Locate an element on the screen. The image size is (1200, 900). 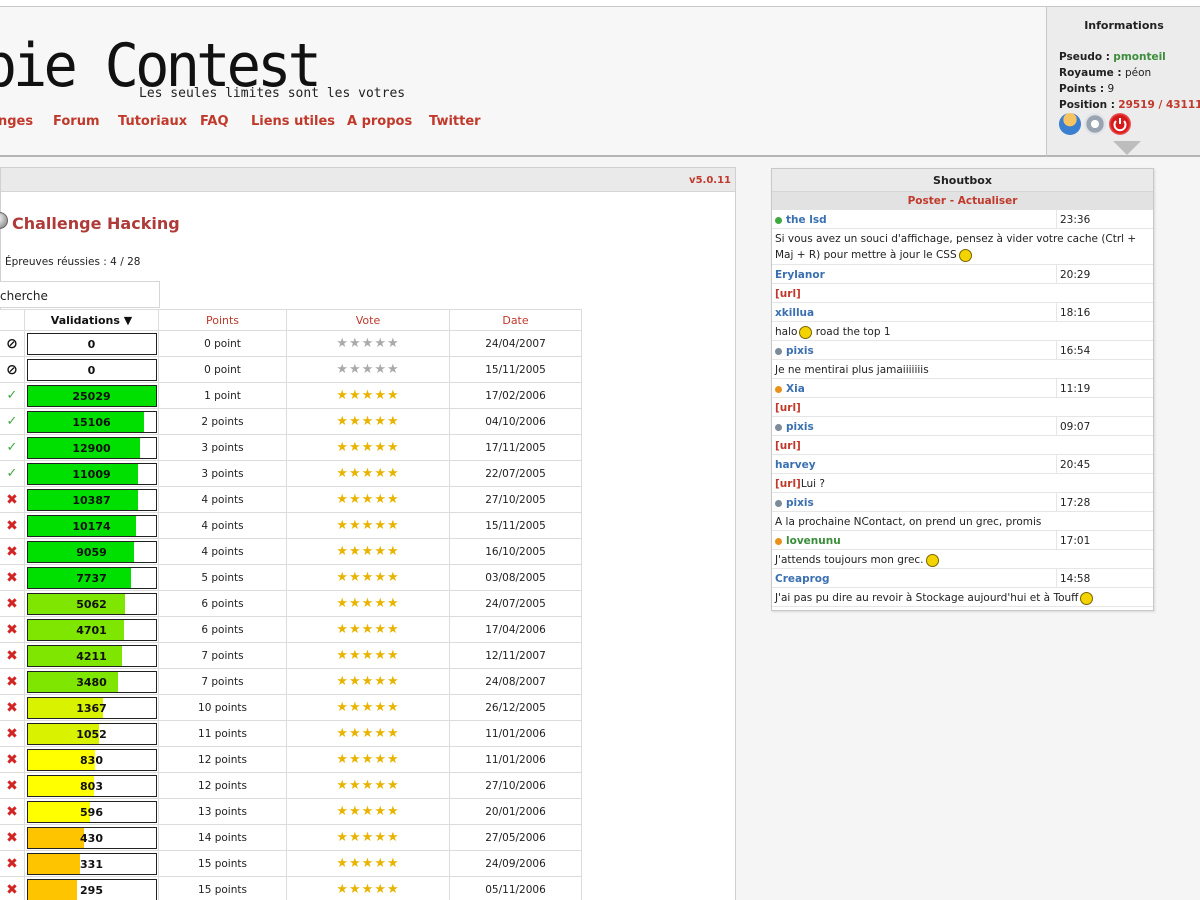
nav-twitter: Twitter is located at coordinates (455, 121).